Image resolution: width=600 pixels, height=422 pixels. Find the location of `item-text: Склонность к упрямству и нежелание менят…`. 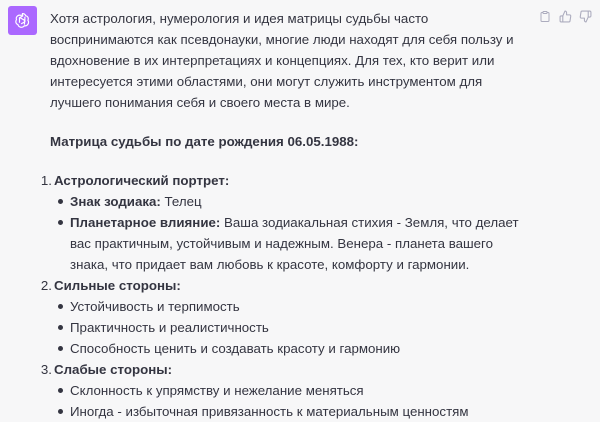

item-text: Склонность к упрямству и нежелание менят… is located at coordinates (217, 390).